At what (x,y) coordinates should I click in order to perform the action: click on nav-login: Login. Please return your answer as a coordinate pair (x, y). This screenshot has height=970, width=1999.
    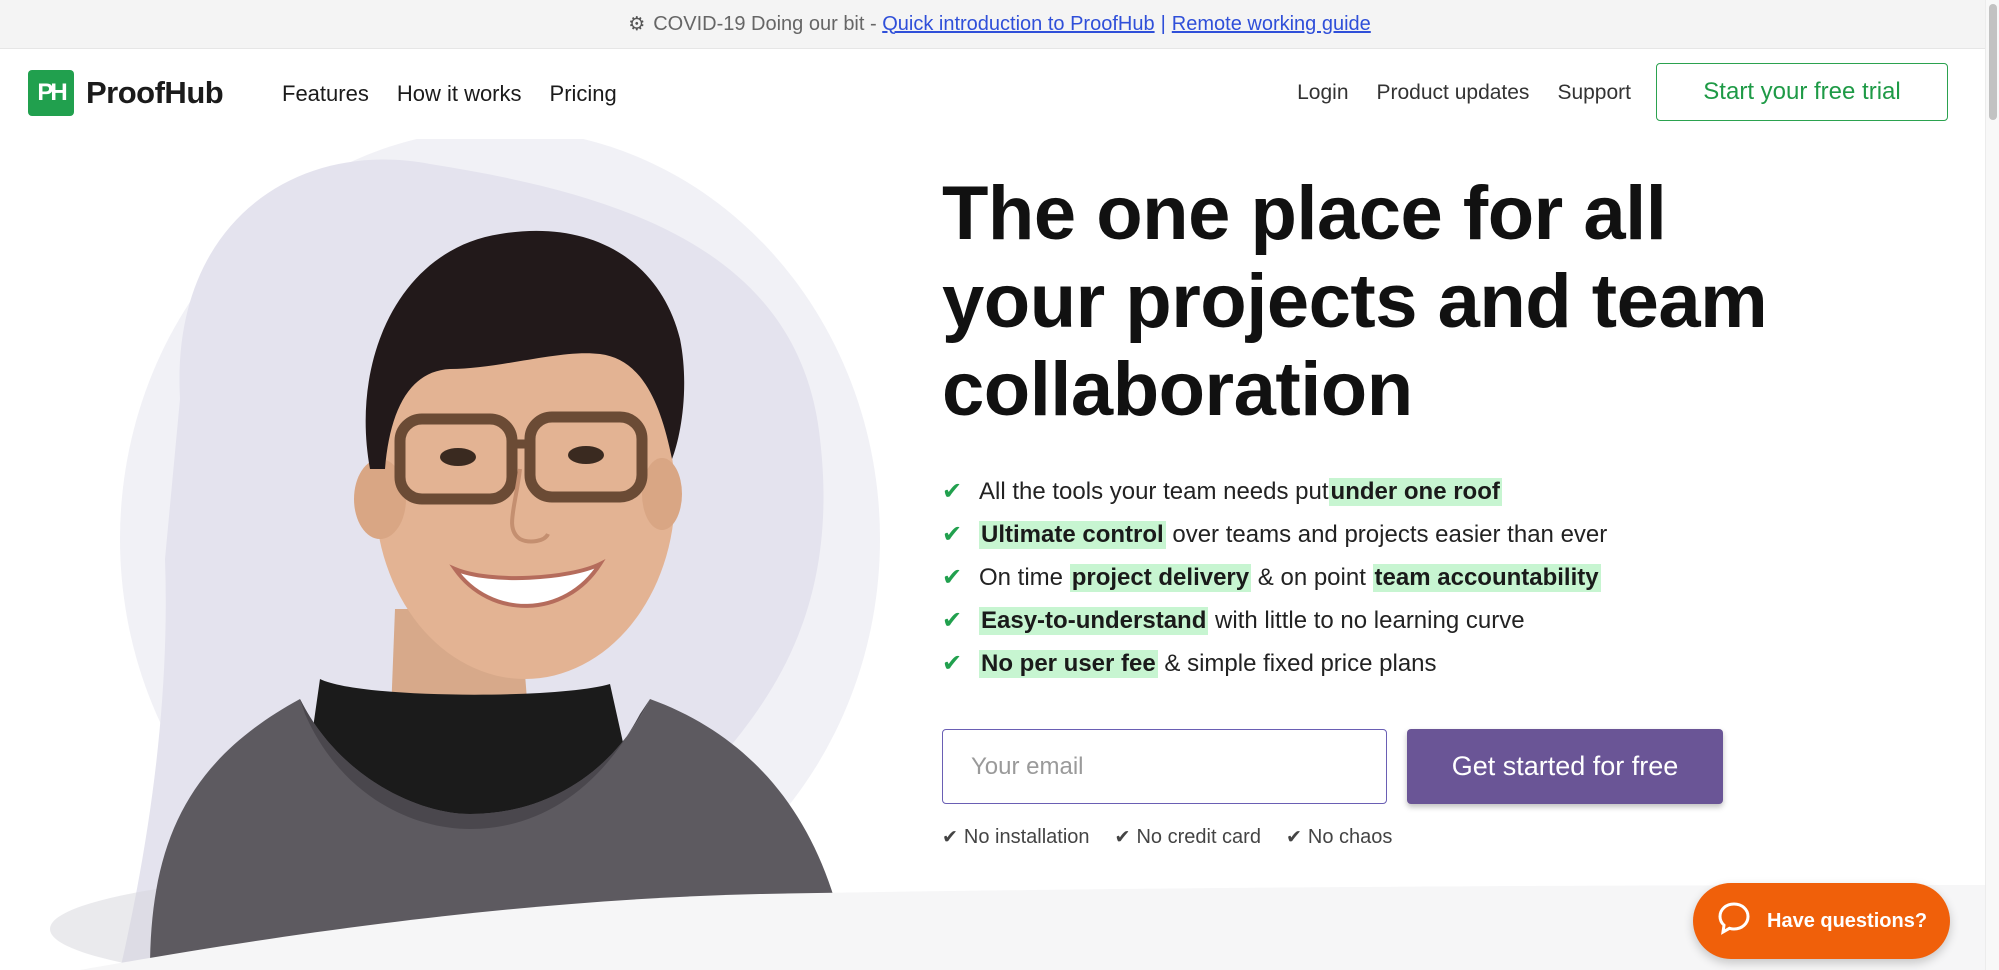
    Looking at the image, I should click on (1322, 93).